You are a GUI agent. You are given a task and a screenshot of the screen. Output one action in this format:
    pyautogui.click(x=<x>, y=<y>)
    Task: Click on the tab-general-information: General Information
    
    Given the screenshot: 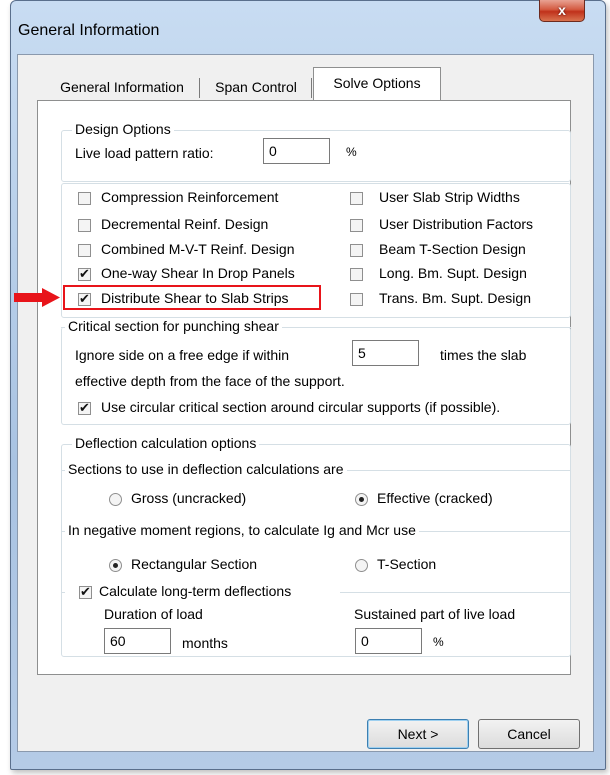 What is the action you would take?
    pyautogui.click(x=122, y=87)
    